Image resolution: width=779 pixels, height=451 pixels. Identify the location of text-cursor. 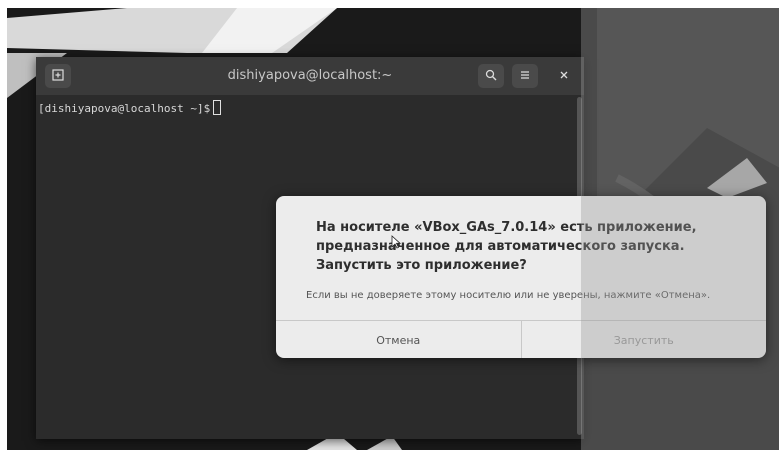
(217, 107).